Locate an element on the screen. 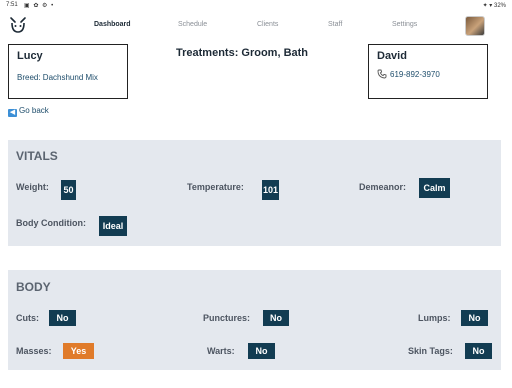  demeanor-label: Demeanor: is located at coordinates (383, 187).